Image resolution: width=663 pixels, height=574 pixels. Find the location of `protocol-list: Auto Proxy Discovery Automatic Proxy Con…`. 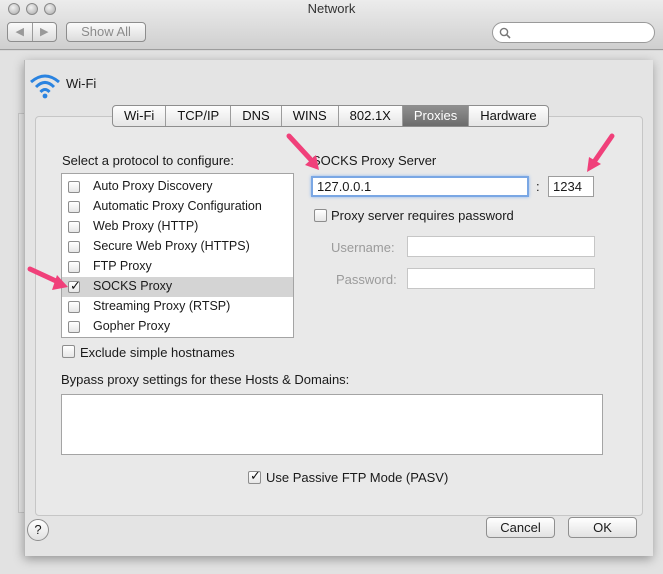

protocol-list: Auto Proxy Discovery Automatic Proxy Con… is located at coordinates (177, 255).